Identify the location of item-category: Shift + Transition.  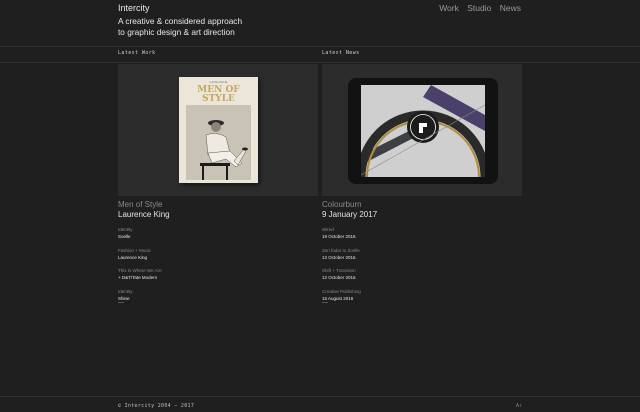
(339, 270).